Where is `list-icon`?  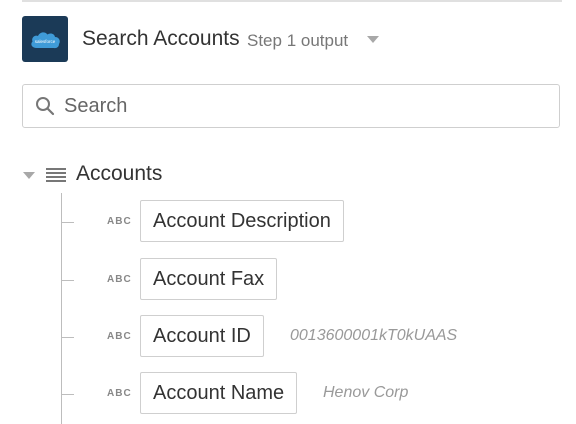
list-icon is located at coordinates (56, 175).